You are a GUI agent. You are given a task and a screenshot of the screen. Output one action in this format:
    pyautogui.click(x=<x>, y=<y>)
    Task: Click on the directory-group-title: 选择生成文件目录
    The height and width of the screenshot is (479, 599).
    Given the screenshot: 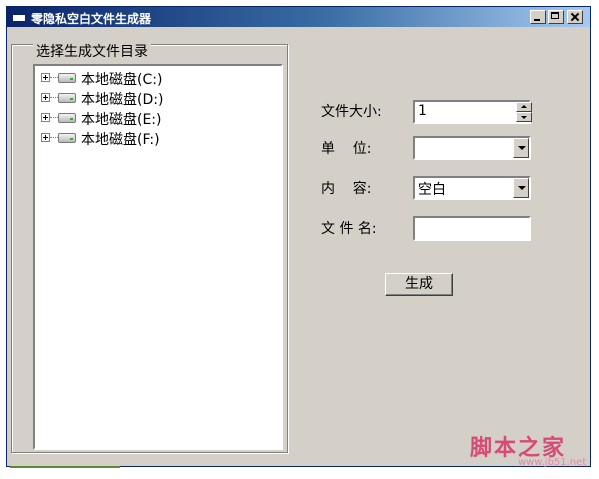 What is the action you would take?
    pyautogui.click(x=92, y=51)
    